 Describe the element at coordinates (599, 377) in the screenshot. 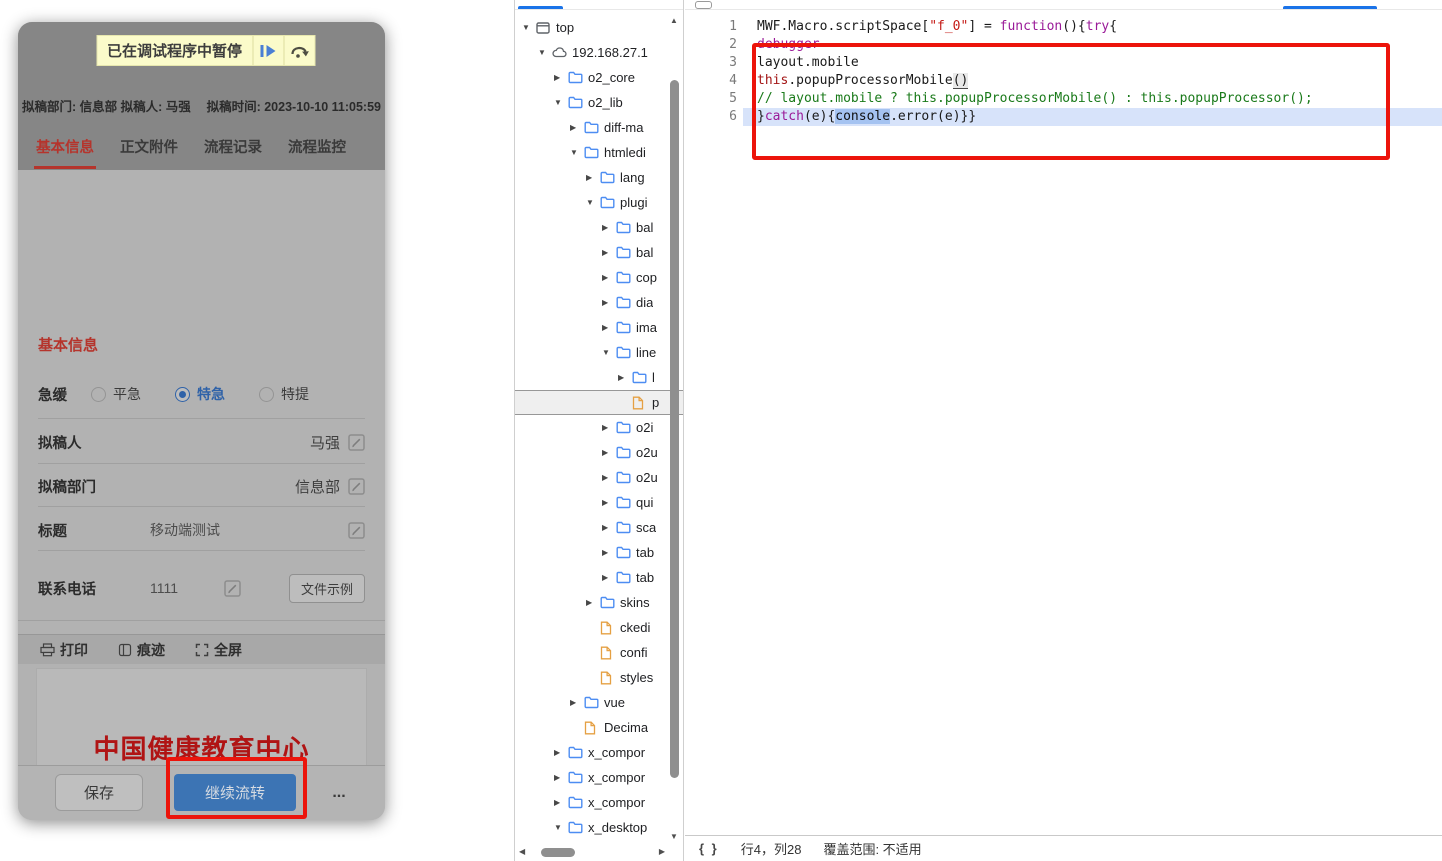

I see `tree-item: ▶ l` at that location.